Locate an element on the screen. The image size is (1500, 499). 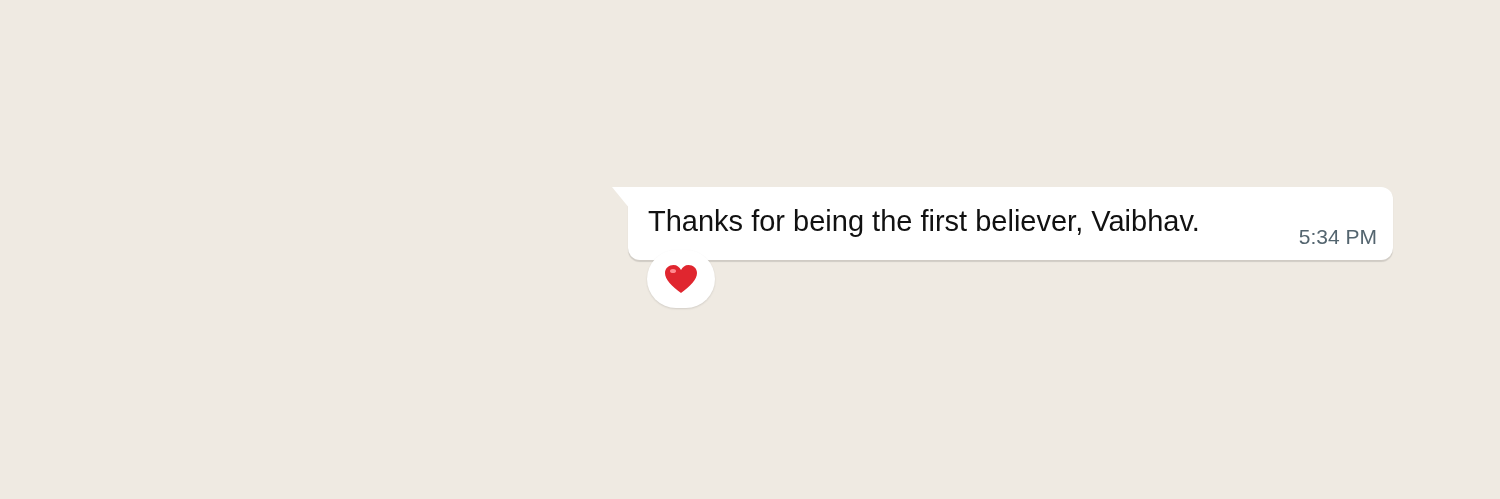
message-time: 5:34 PM is located at coordinates (1337, 237).